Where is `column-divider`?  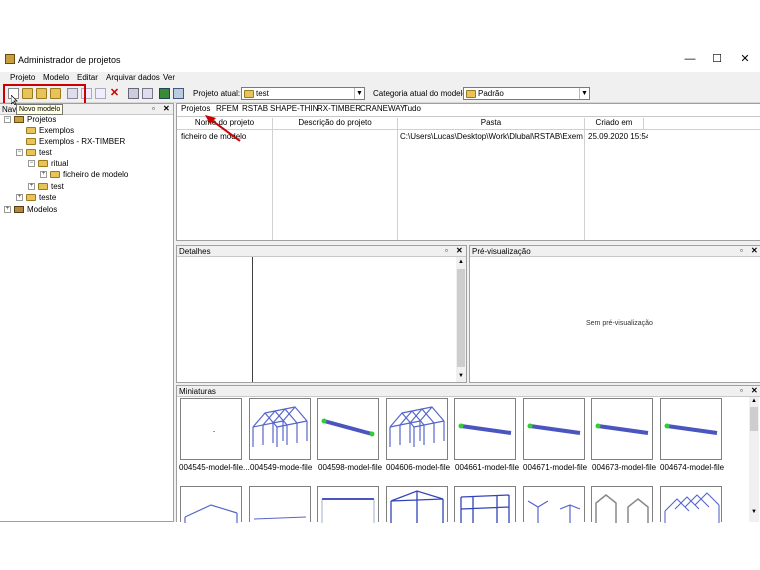
column-divider is located at coordinates (397, 179).